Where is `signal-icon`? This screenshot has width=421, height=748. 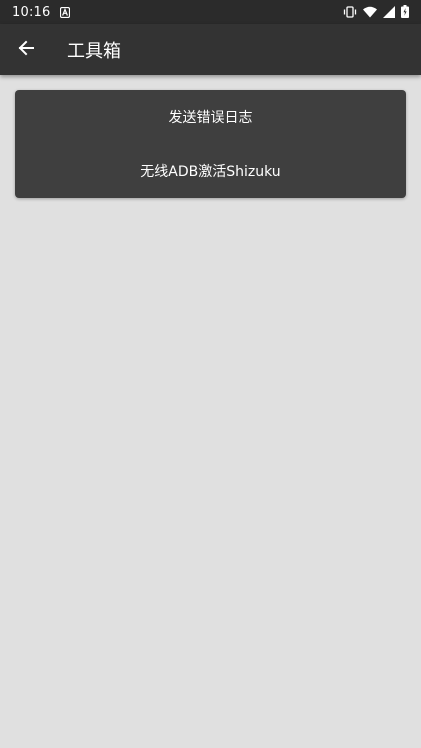 signal-icon is located at coordinates (389, 12).